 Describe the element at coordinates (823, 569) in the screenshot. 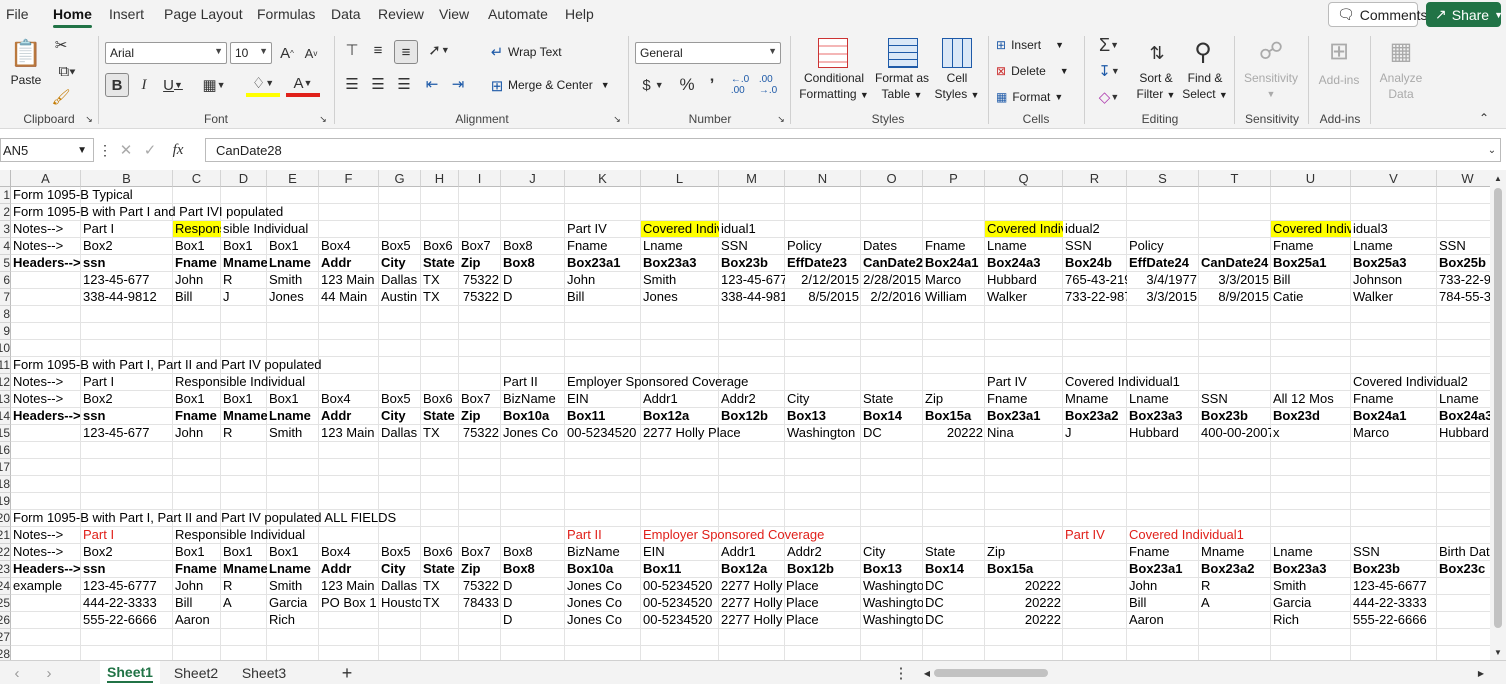

I see `cell-n23: Box12b` at that location.